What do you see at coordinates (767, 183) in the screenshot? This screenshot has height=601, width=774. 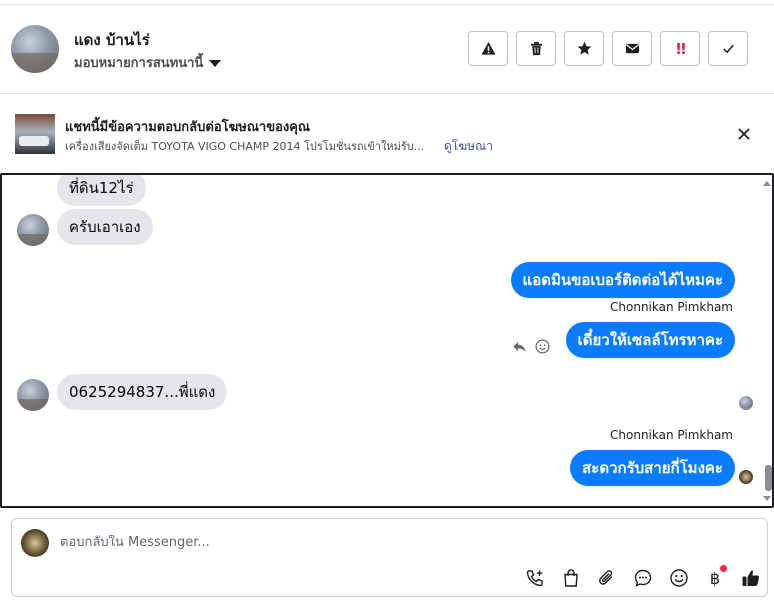 I see `scroll-up-arrow-icon` at bounding box center [767, 183].